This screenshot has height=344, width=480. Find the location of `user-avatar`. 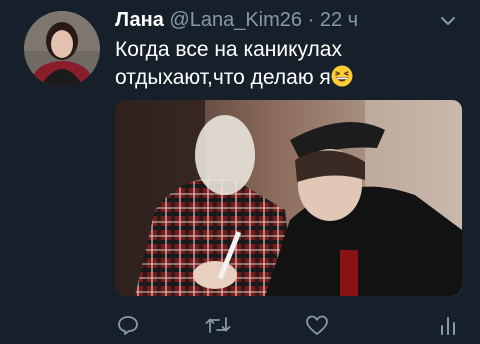

user-avatar is located at coordinates (62, 49).